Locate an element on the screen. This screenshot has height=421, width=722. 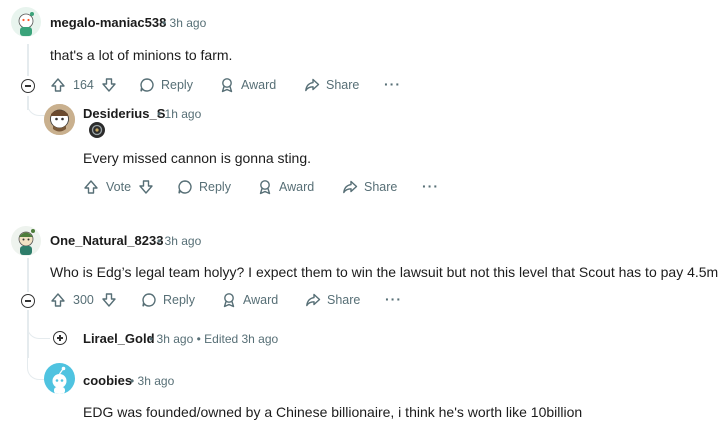
vote-label: Vote is located at coordinates (119, 187).